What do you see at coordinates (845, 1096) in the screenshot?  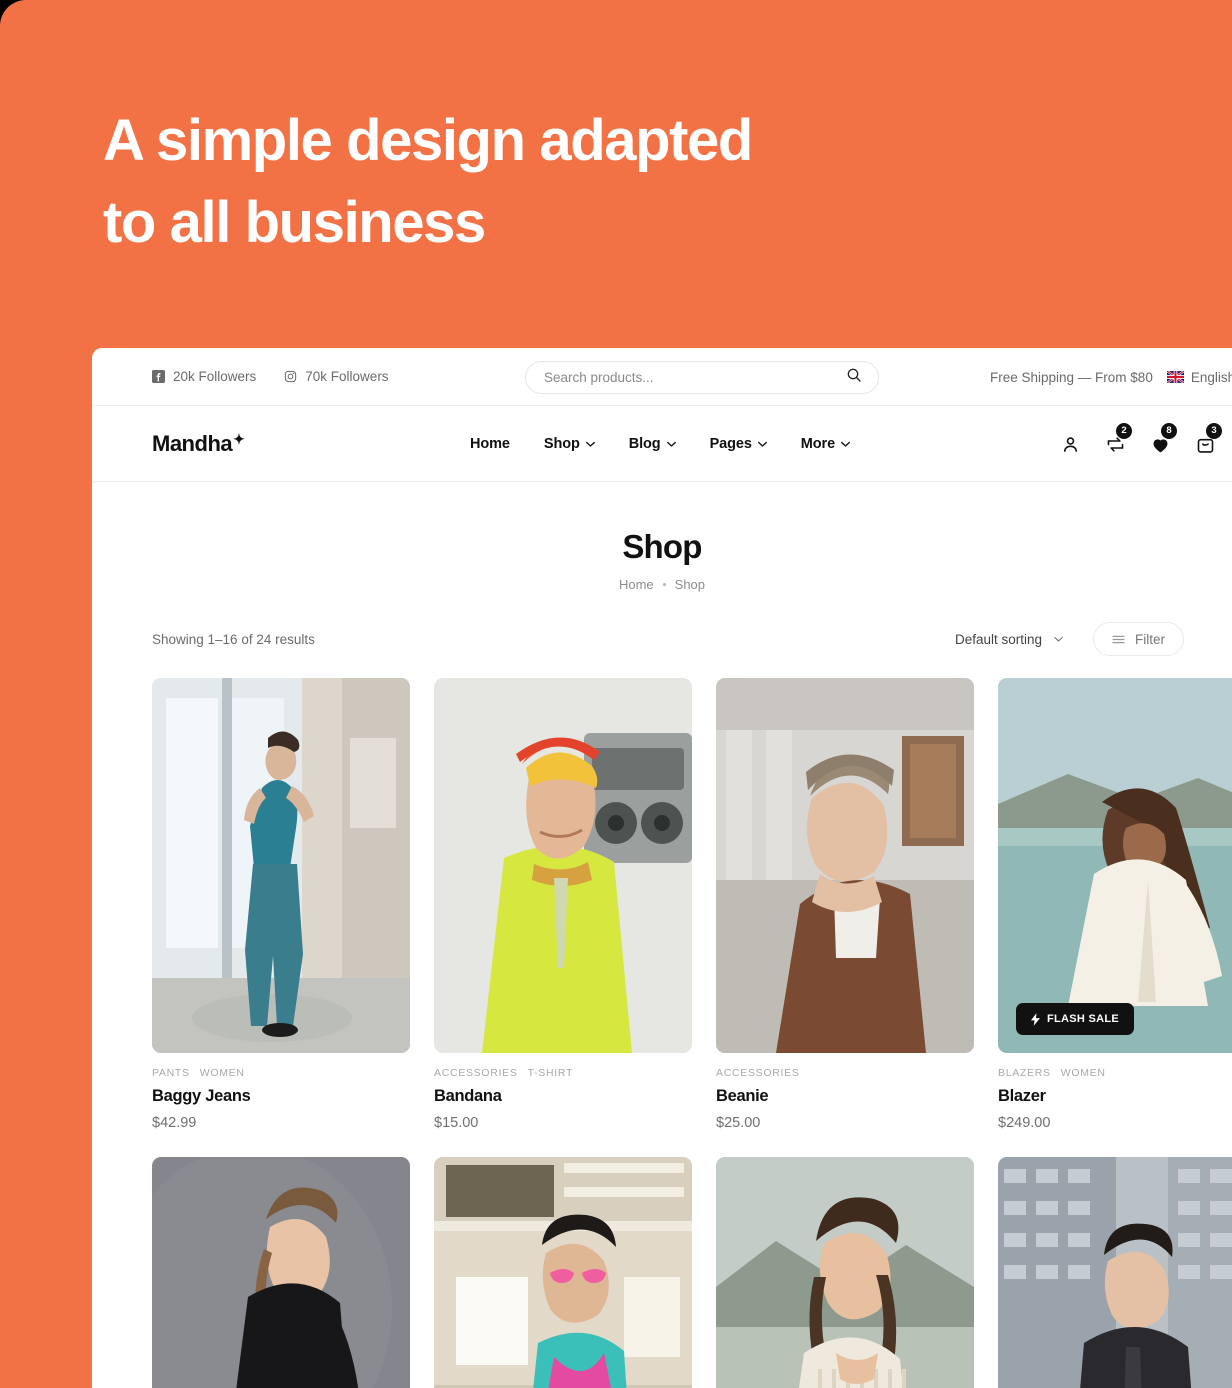 I see `product-name: Beanie` at bounding box center [845, 1096].